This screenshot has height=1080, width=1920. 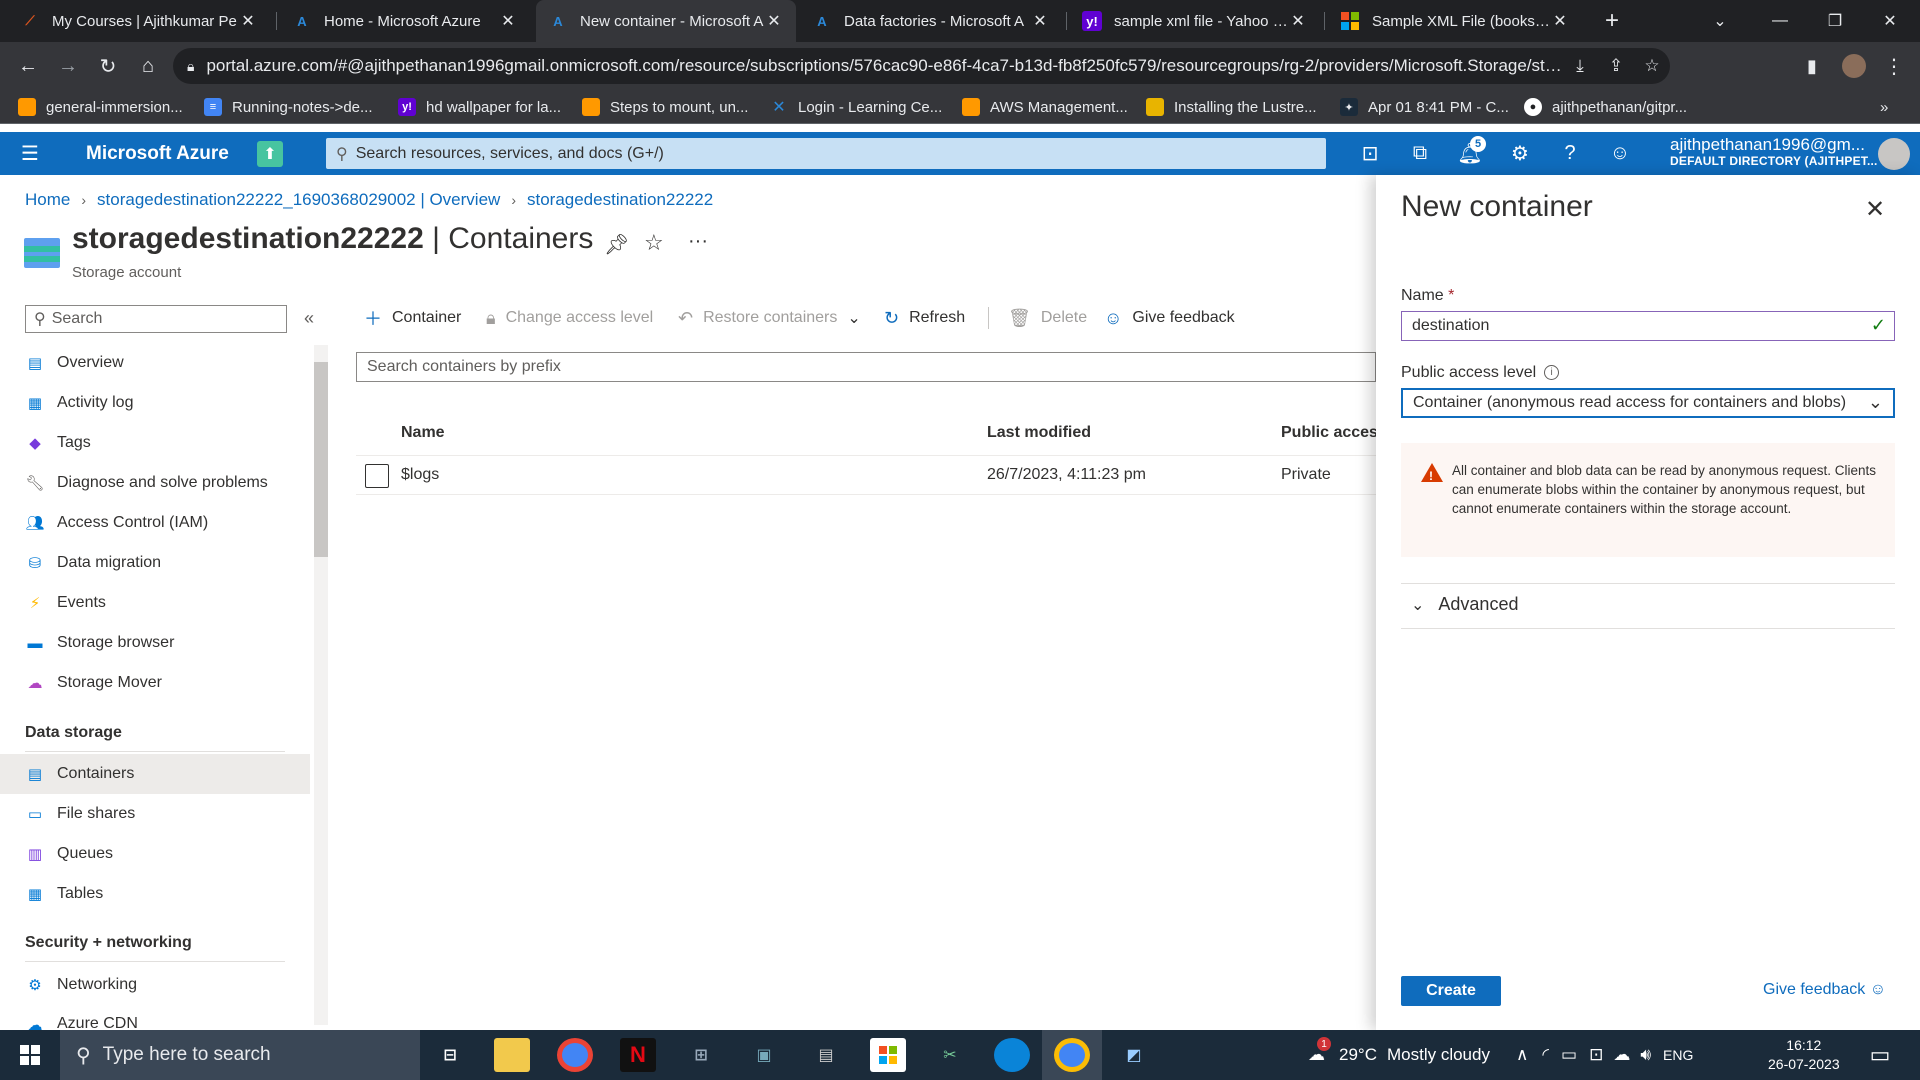 I want to click on chevron-up-icon: ∧, so click(x=1522, y=1055).